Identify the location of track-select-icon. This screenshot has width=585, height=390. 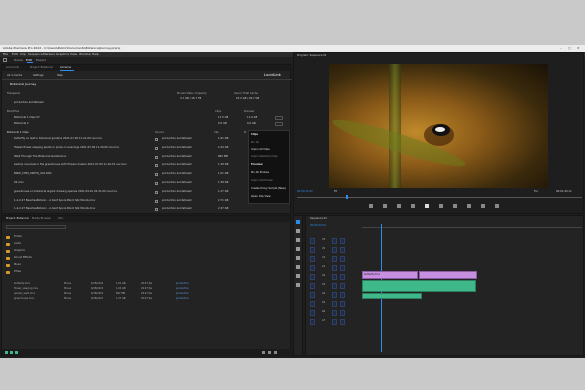
(298, 231).